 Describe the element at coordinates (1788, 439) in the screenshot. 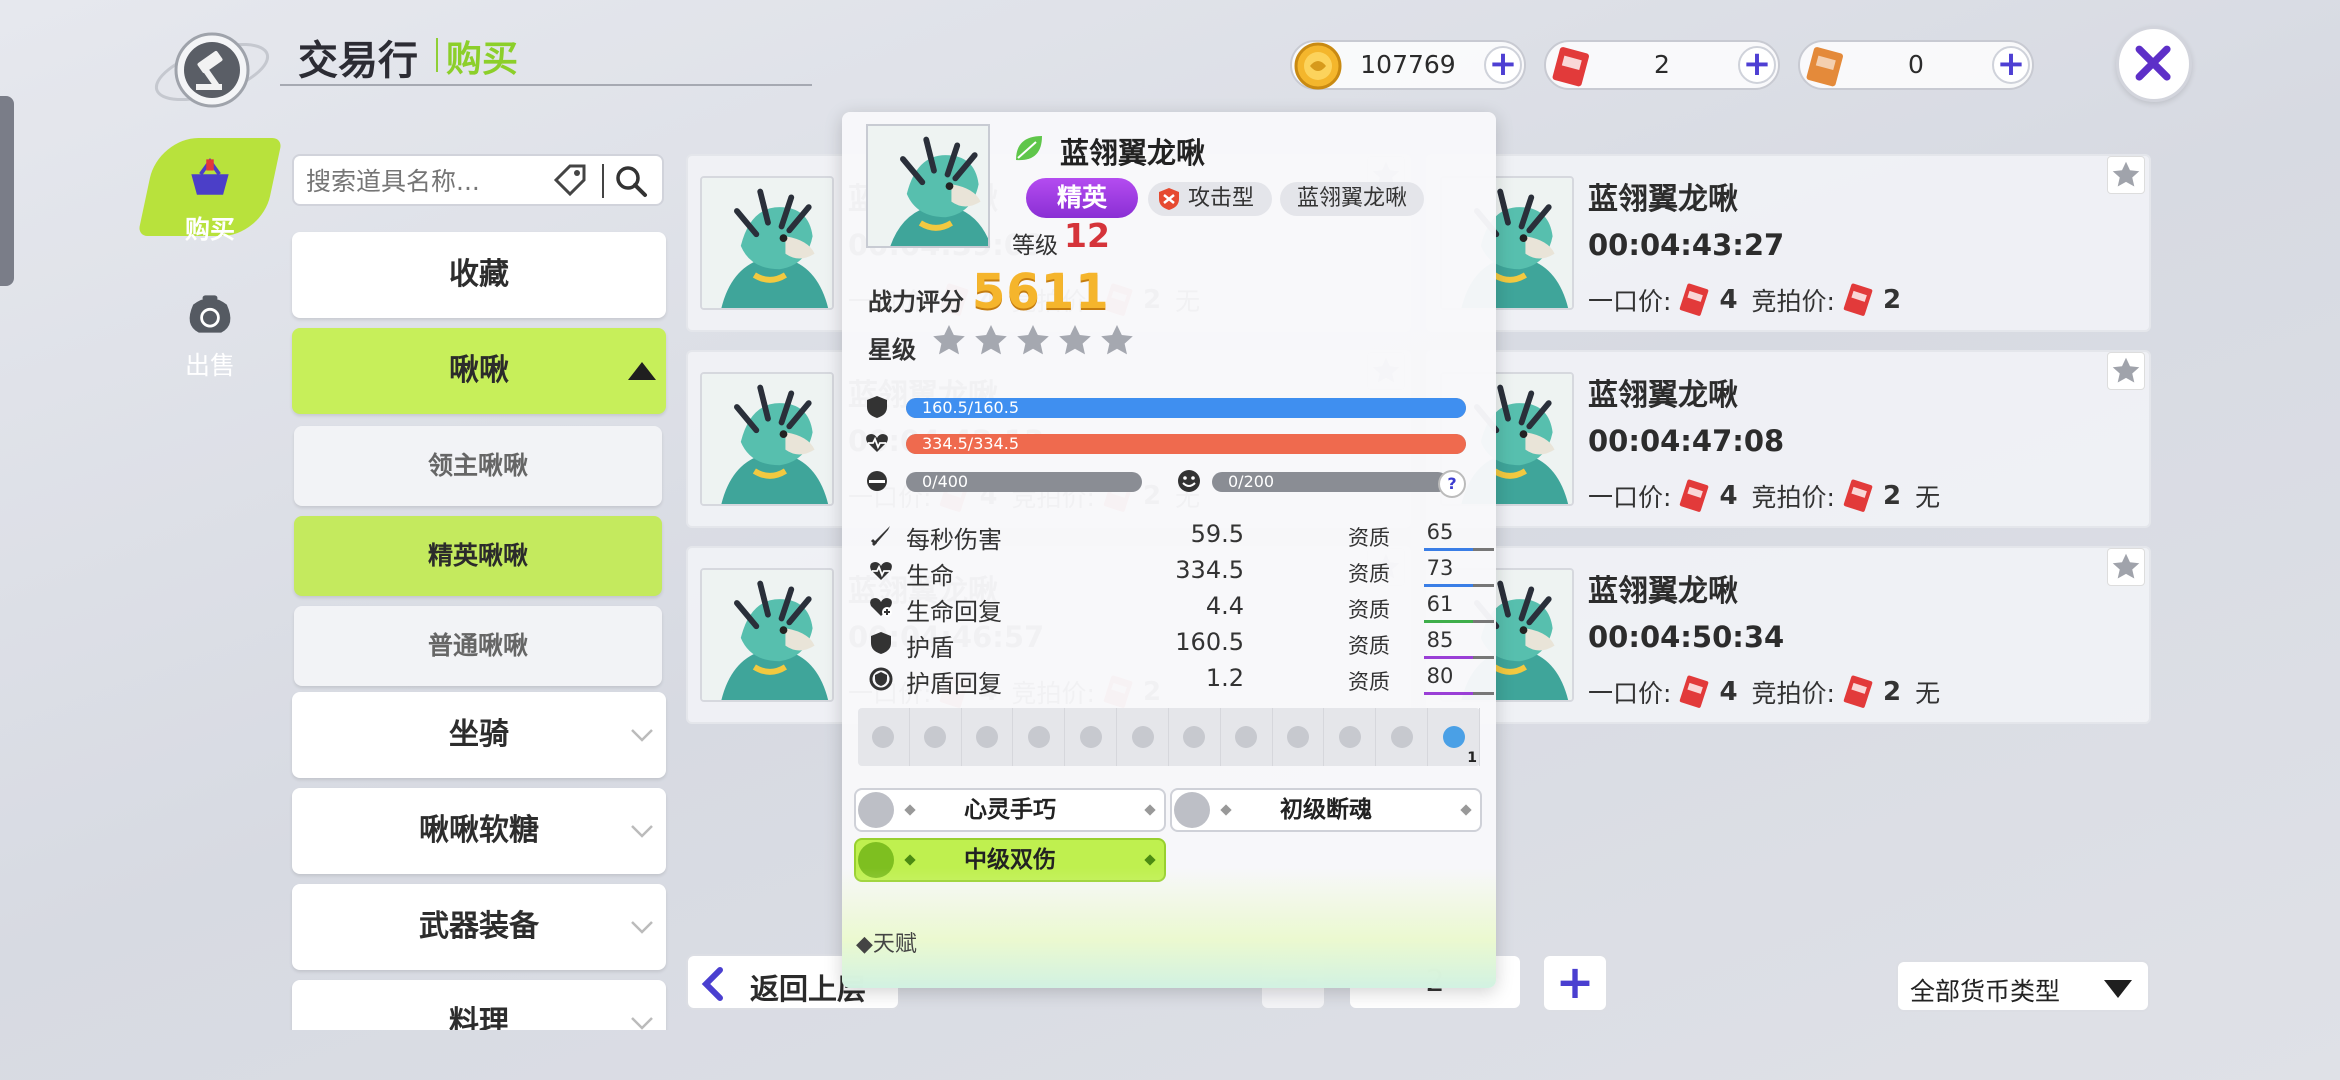

I see `listing-card: 蓝翎翼龙啾 00:04:47:08 一口价: 4 竞拍价: 2 无` at that location.